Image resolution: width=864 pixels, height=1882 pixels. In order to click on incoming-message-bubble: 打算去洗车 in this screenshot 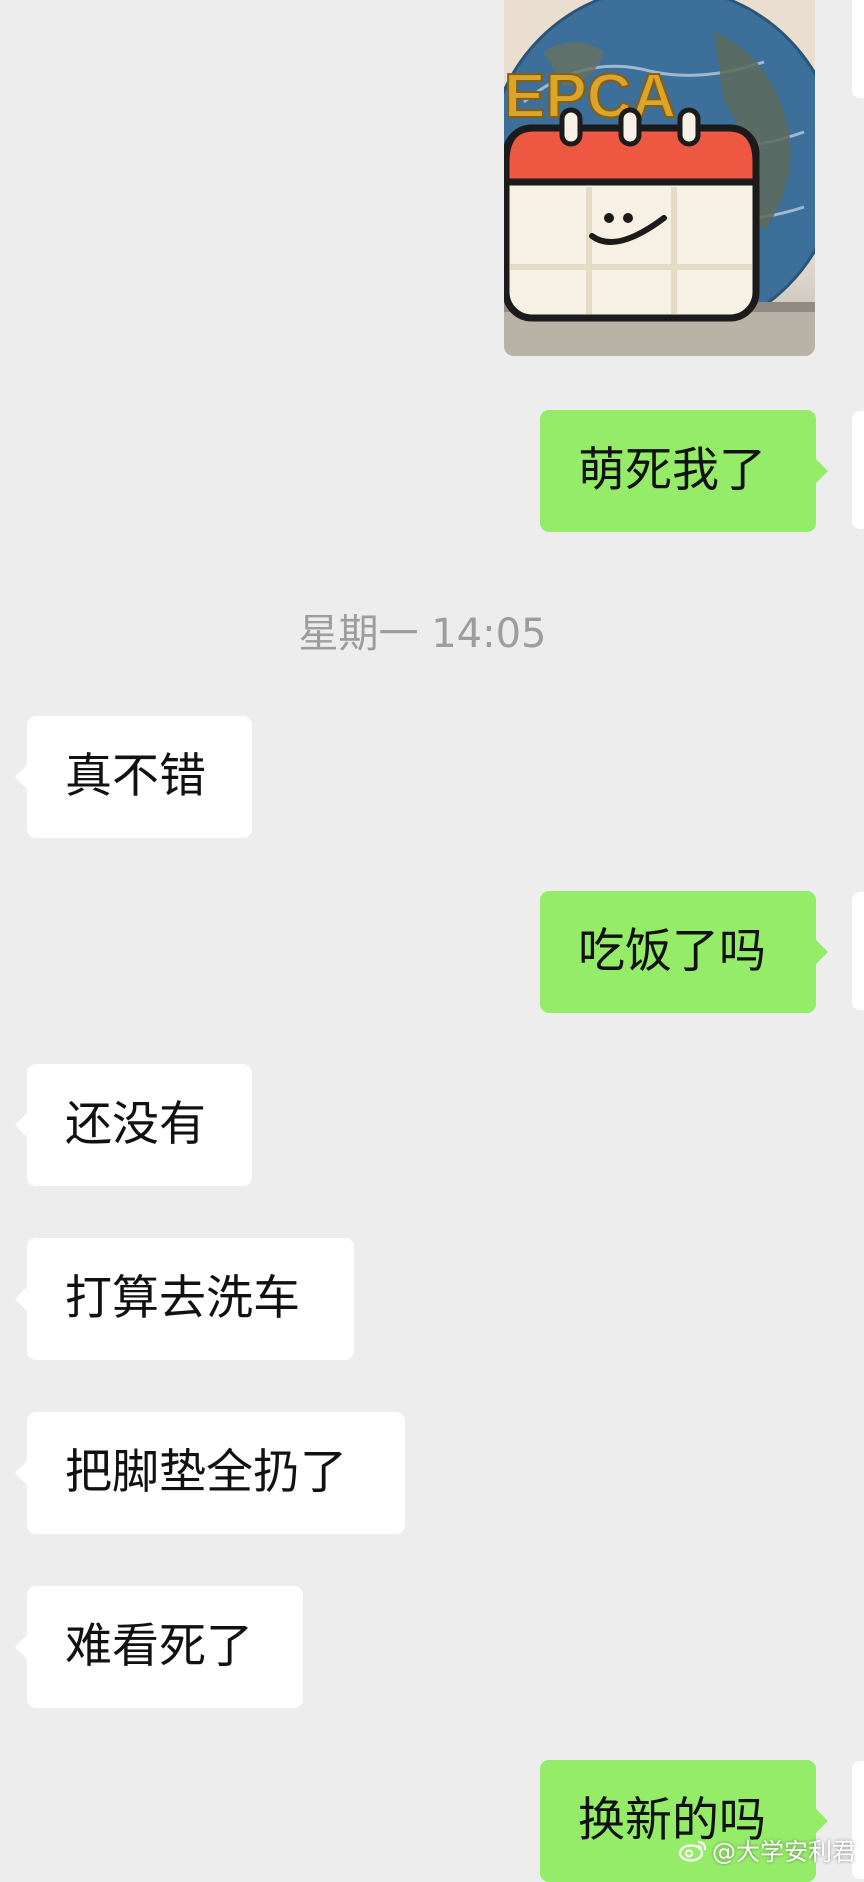, I will do `click(184, 1299)`.